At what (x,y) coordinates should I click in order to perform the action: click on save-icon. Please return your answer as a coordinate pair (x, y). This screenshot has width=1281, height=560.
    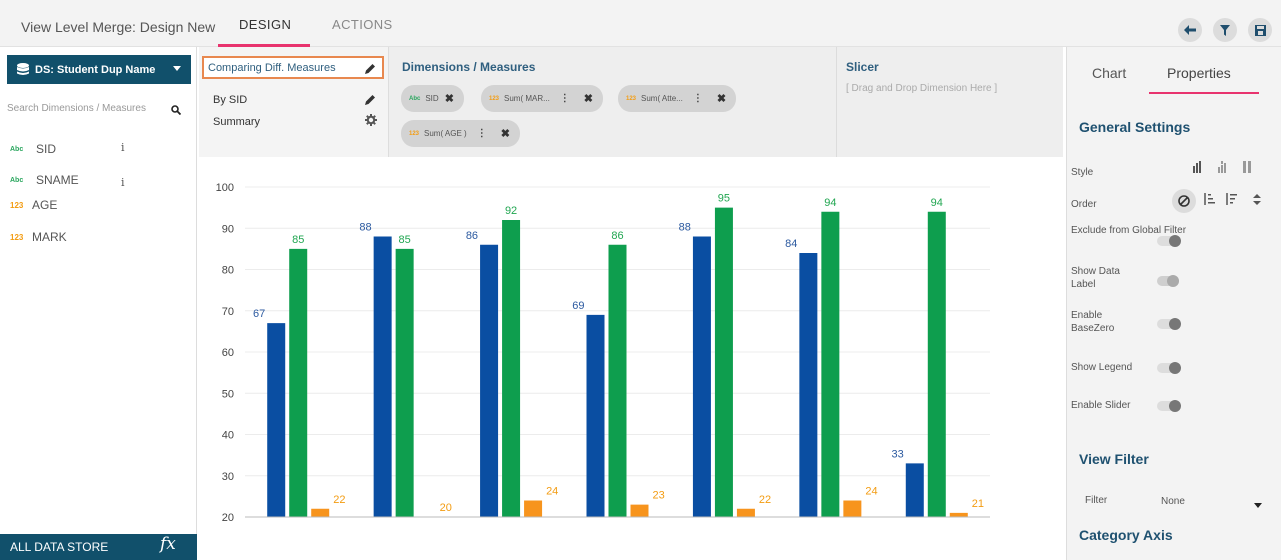
    Looking at the image, I should click on (1260, 30).